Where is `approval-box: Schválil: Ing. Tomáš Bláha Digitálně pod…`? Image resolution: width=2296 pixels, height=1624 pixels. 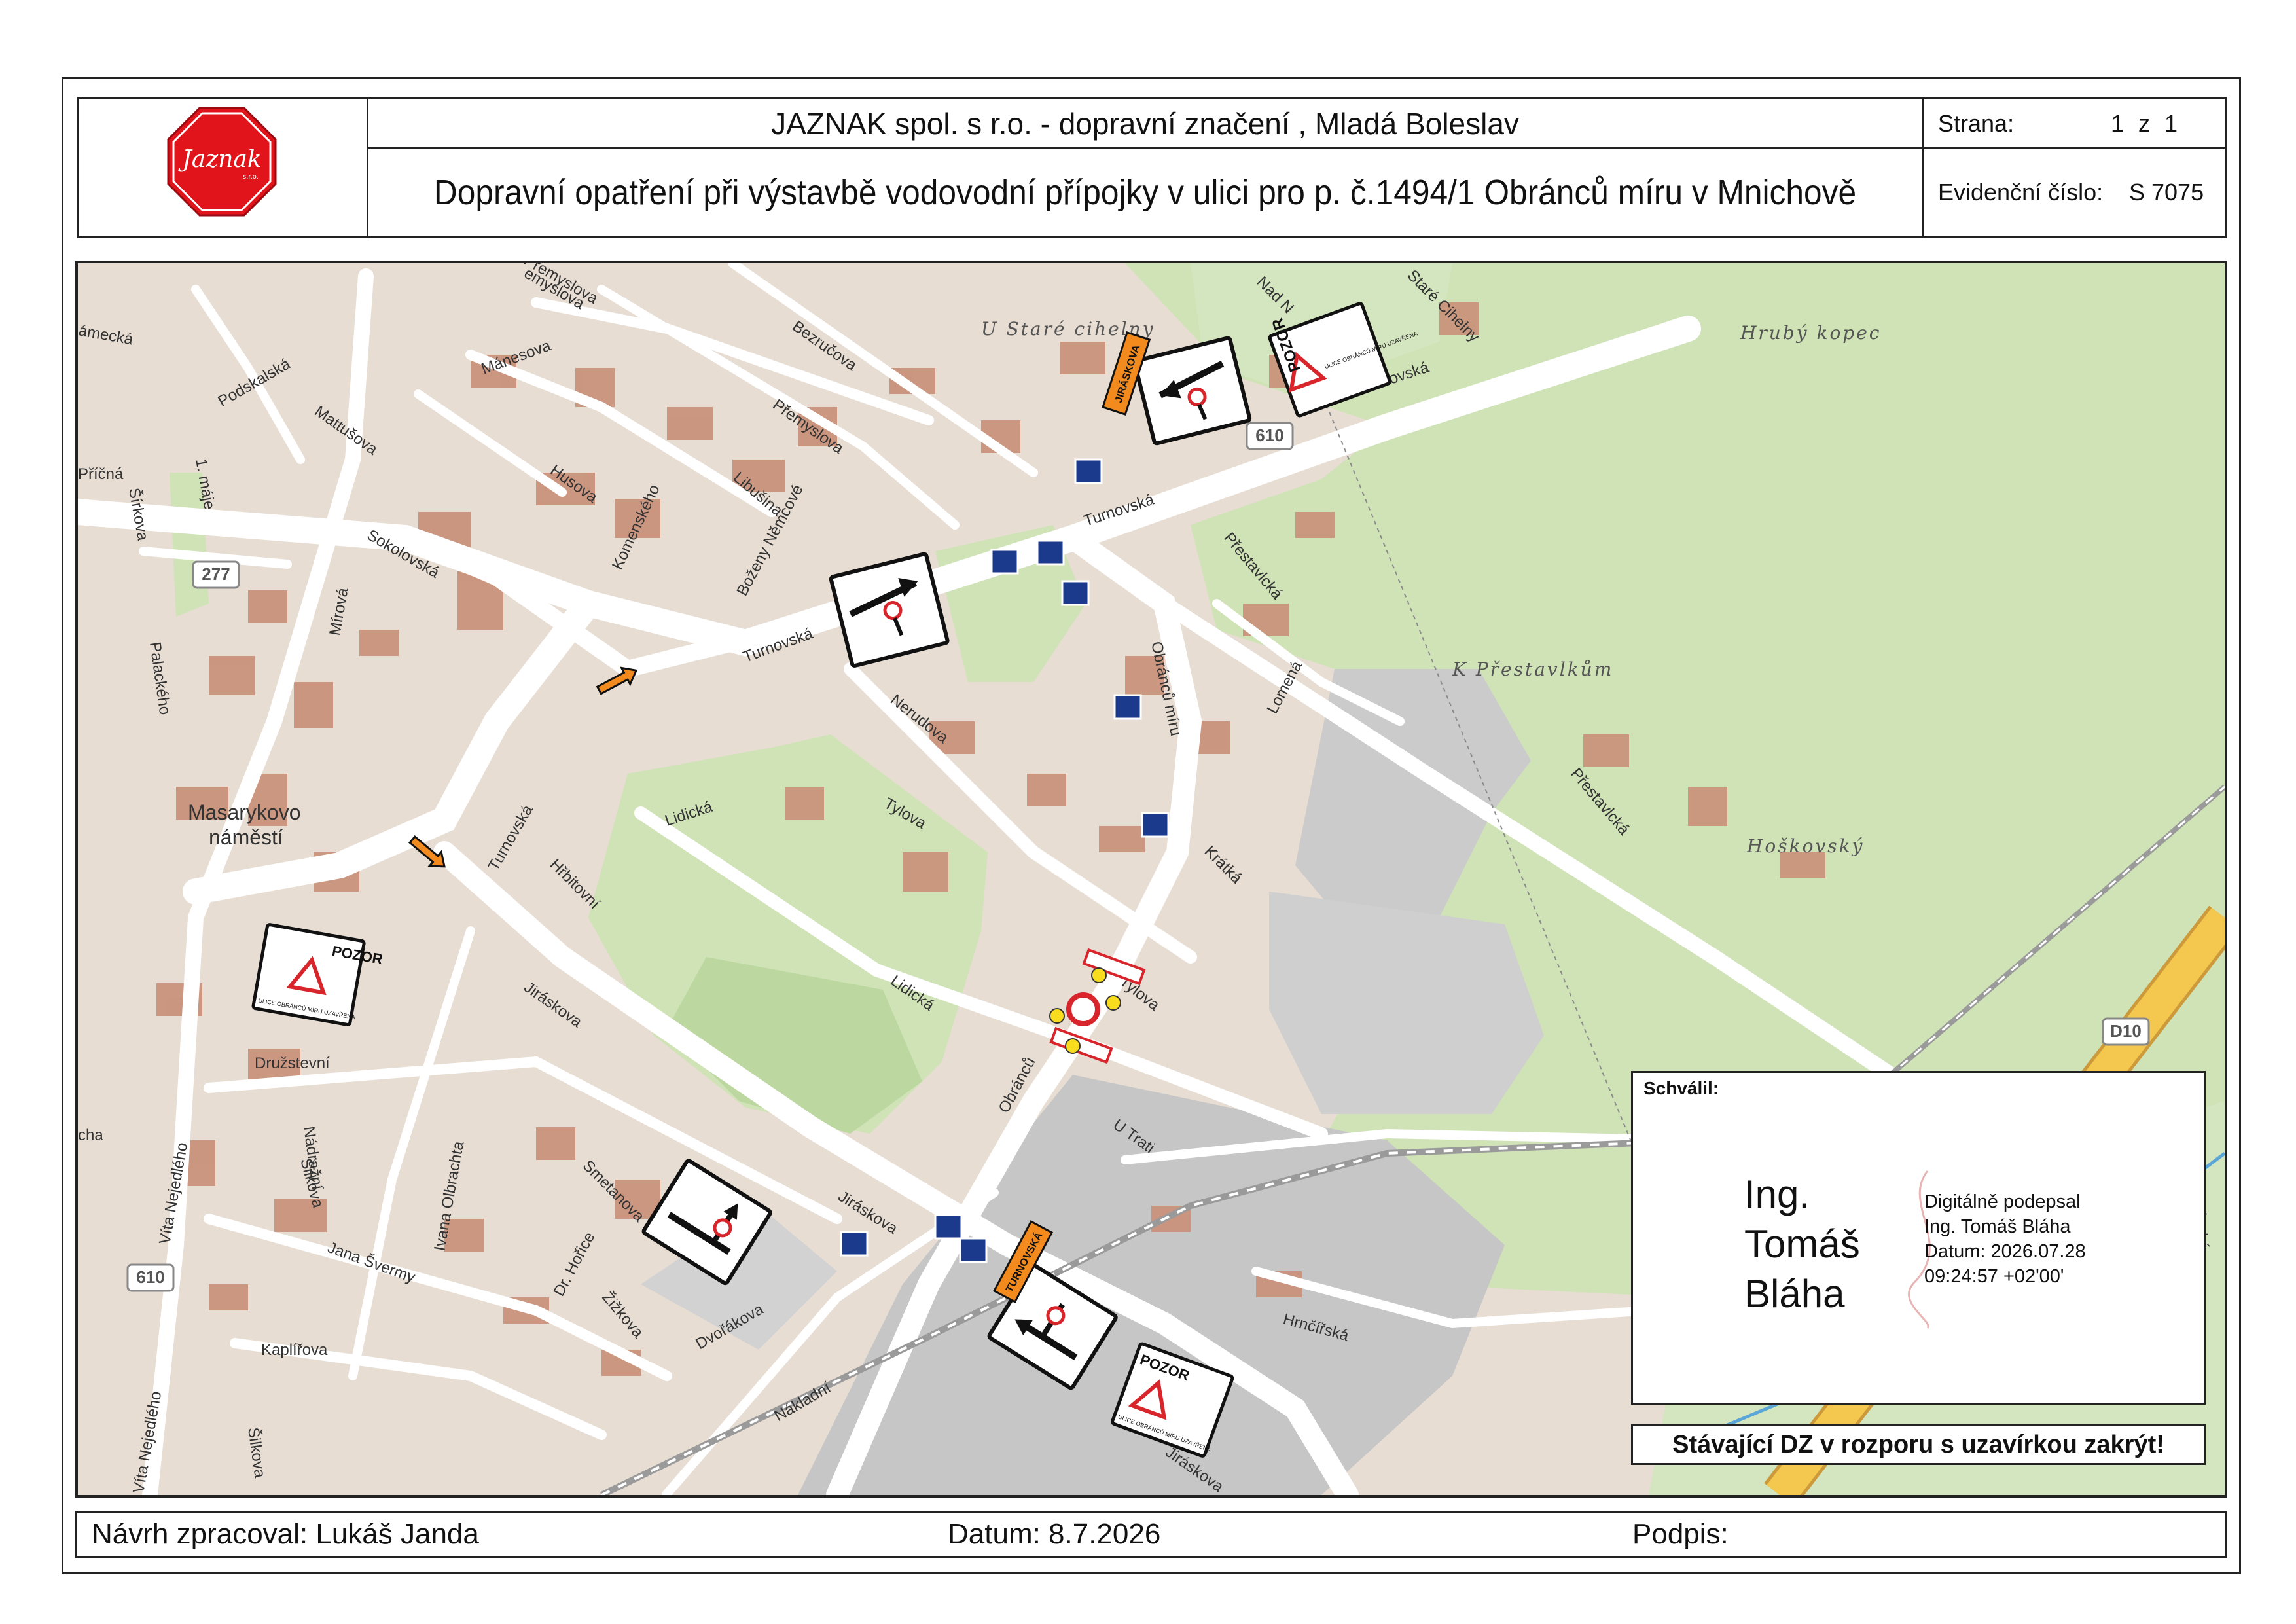 approval-box: Schválil: Ing. Tomáš Bláha Digitálně pod… is located at coordinates (1918, 1238).